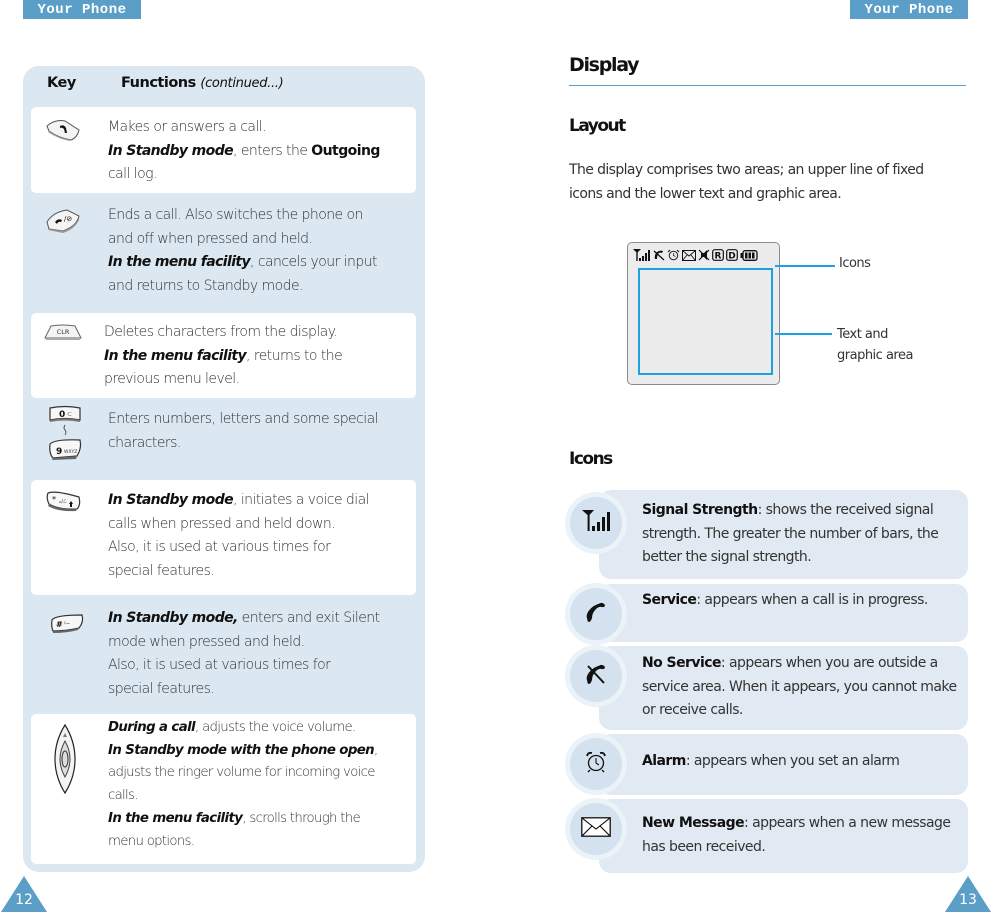 Image resolution: width=991 pixels, height=912 pixels. Describe the element at coordinates (749, 255) in the screenshot. I see `battery-icon` at that location.